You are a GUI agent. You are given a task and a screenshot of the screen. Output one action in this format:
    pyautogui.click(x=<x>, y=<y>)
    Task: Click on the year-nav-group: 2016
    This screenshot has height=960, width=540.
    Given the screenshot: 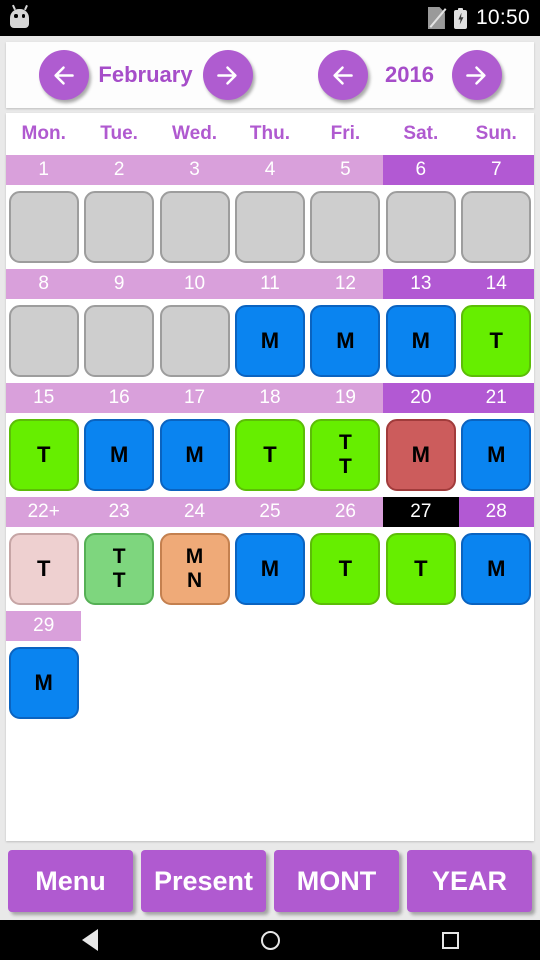 What is the action you would take?
    pyautogui.click(x=409, y=75)
    